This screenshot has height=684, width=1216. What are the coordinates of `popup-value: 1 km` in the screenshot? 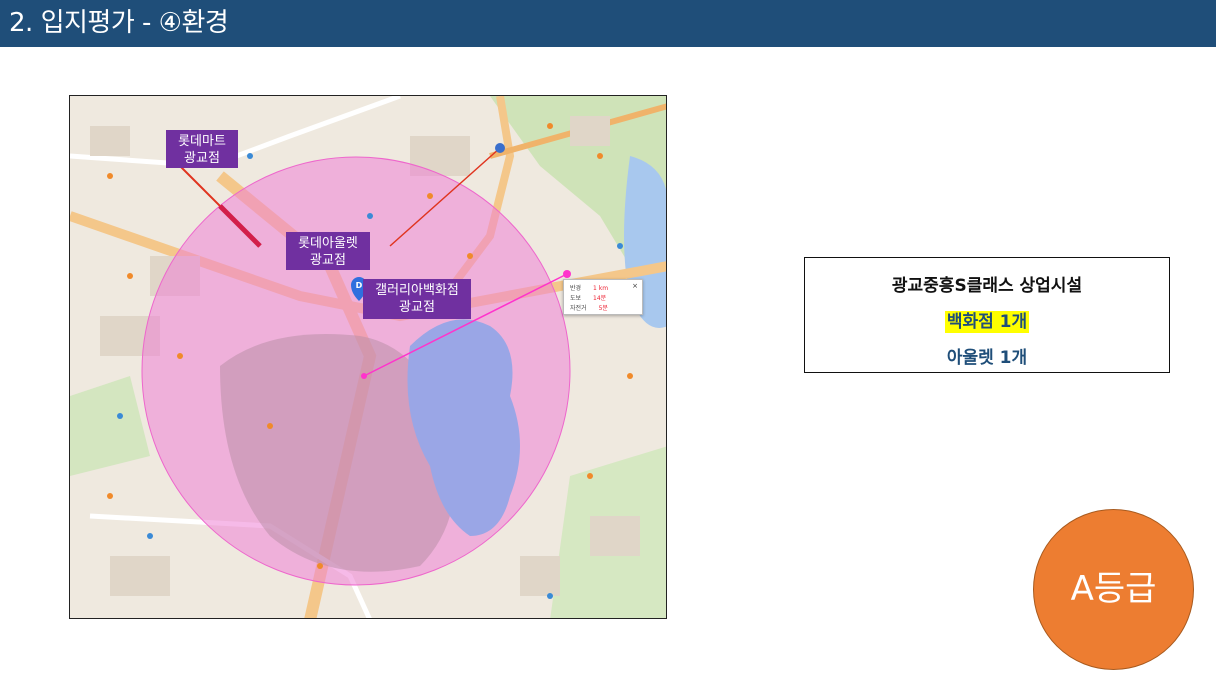 It's located at (601, 288).